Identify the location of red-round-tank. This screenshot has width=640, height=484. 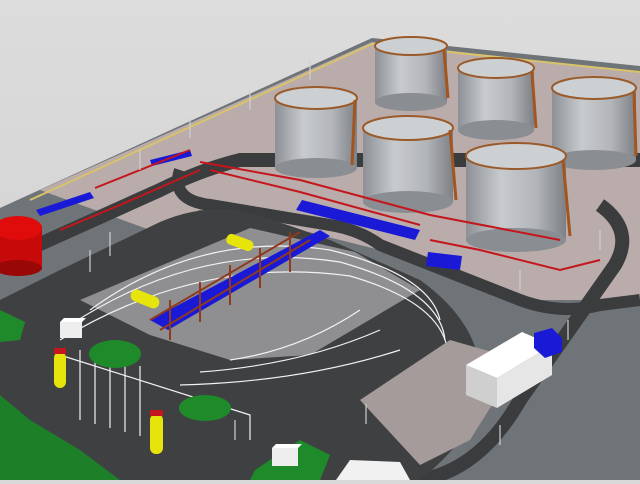
(21, 246).